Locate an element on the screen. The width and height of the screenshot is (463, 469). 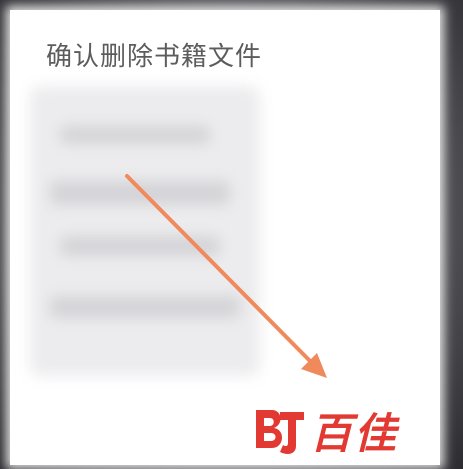
watermark: 百佳 is located at coordinates (324, 430).